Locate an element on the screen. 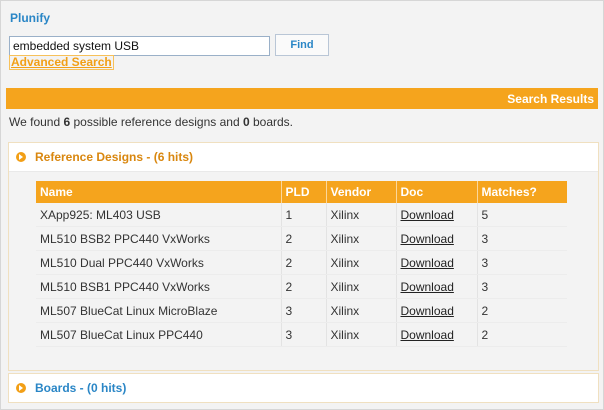 The width and height of the screenshot is (604, 410). search-results-title: Search Results is located at coordinates (550, 99).